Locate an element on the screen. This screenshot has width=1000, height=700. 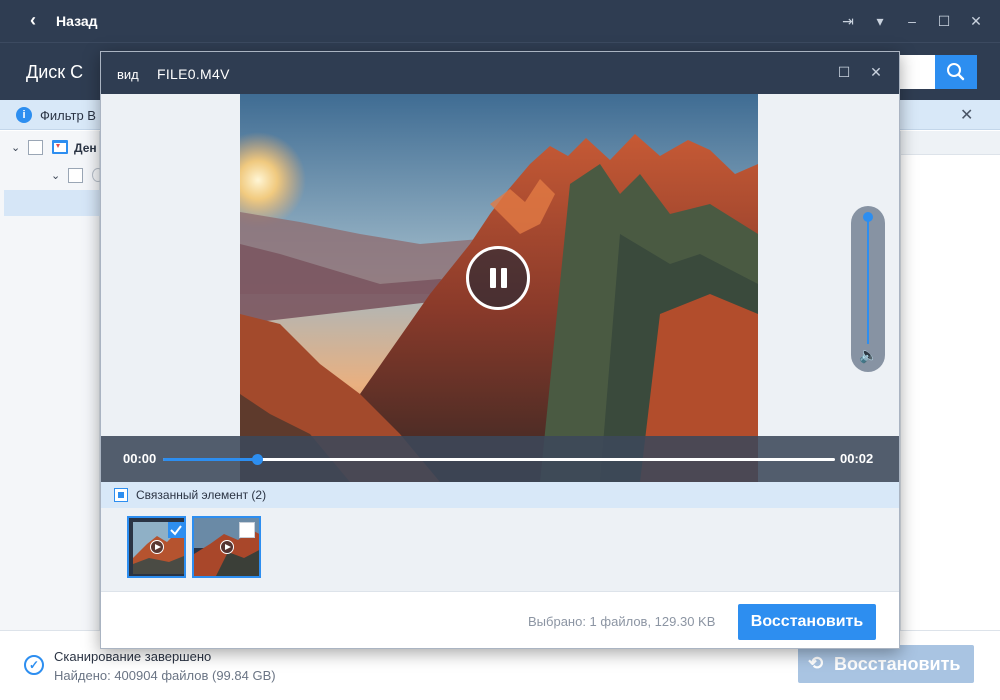
tree-item-child: ⌄ is located at coordinates (52, 175).